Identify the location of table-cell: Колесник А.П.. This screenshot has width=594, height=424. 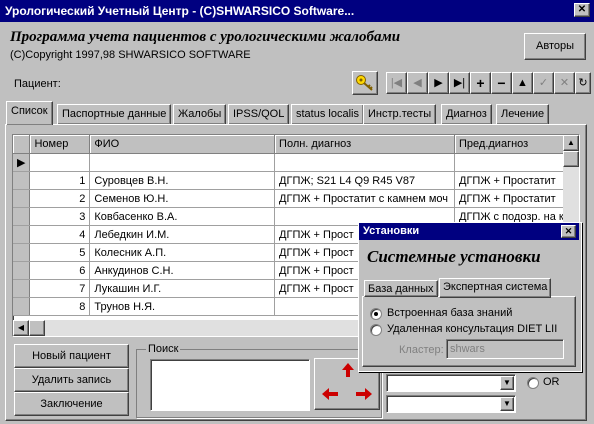
(182, 252).